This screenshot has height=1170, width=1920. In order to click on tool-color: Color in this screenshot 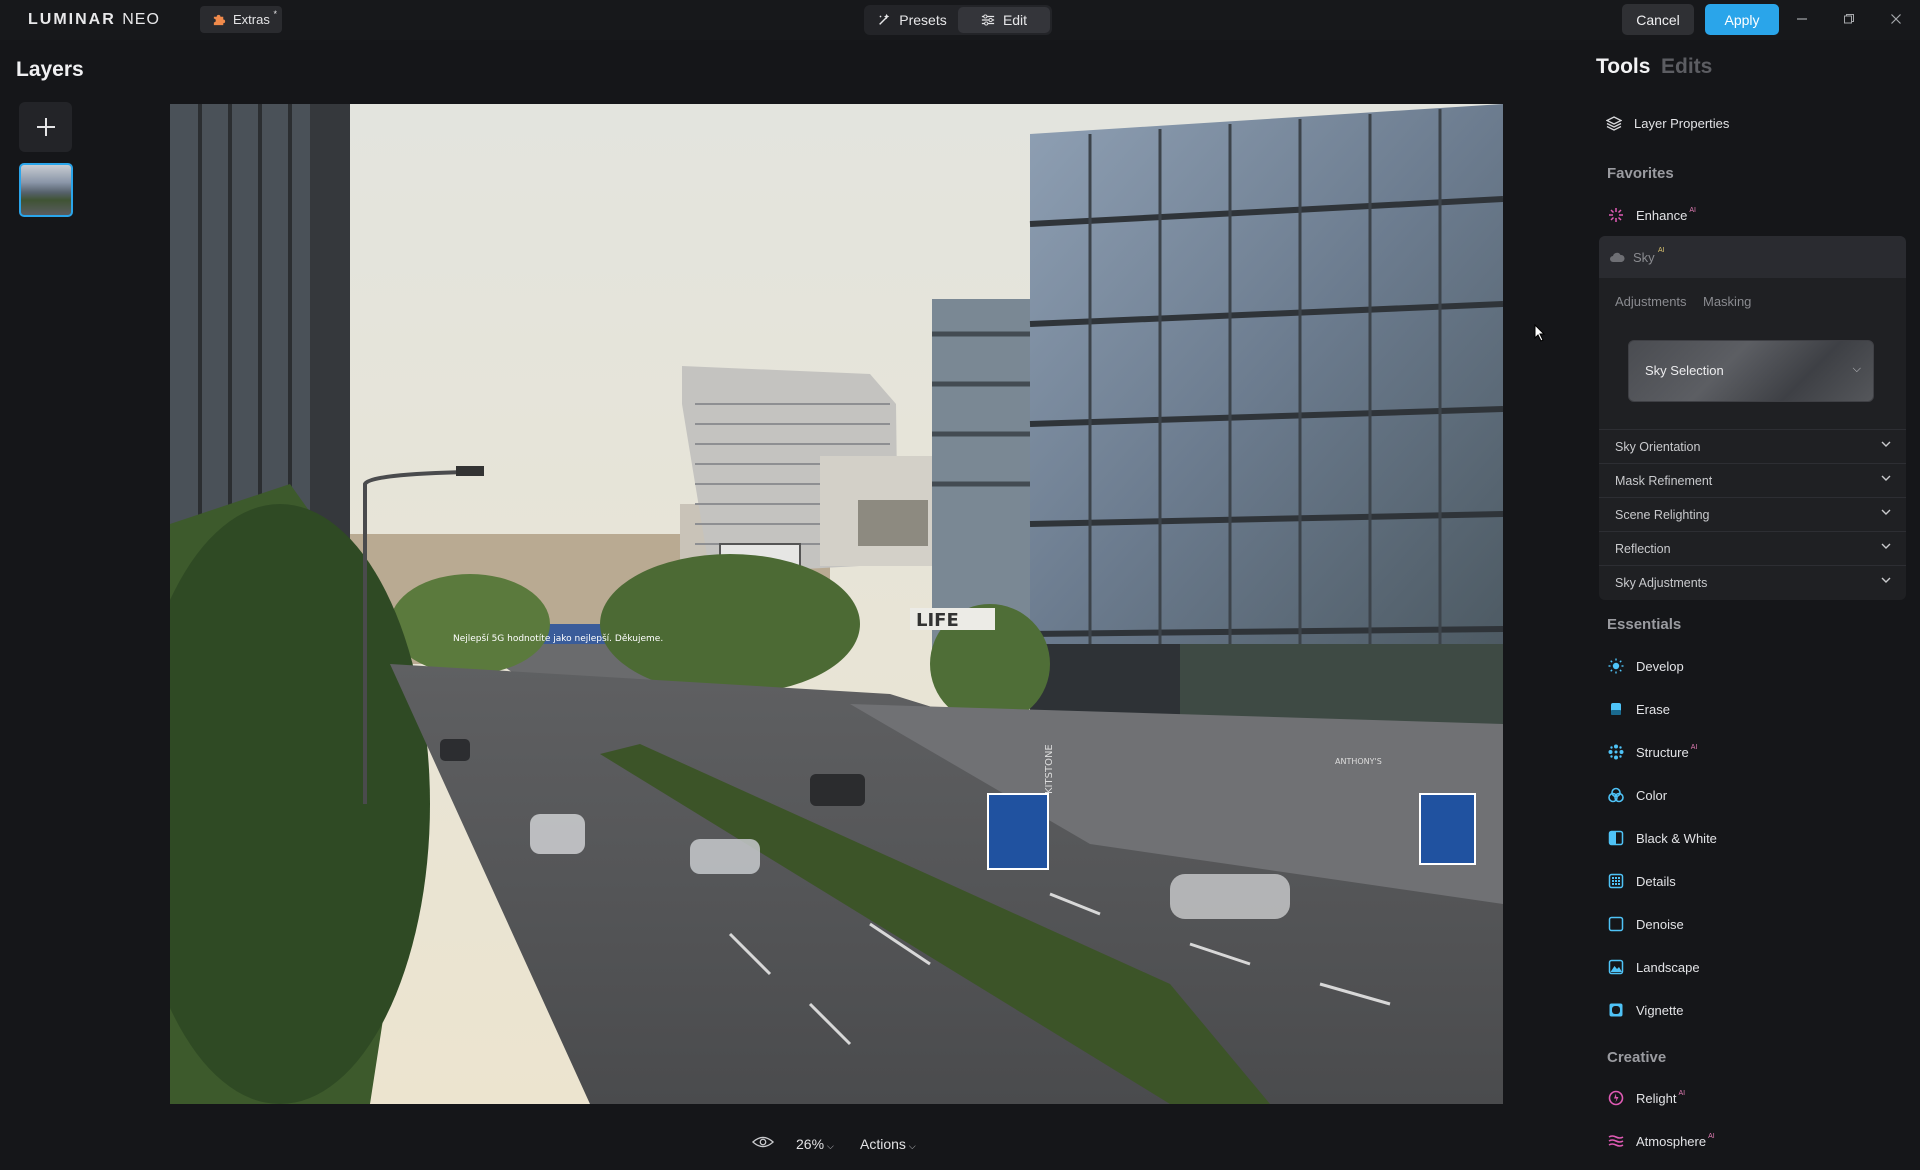, I will do `click(1637, 795)`.